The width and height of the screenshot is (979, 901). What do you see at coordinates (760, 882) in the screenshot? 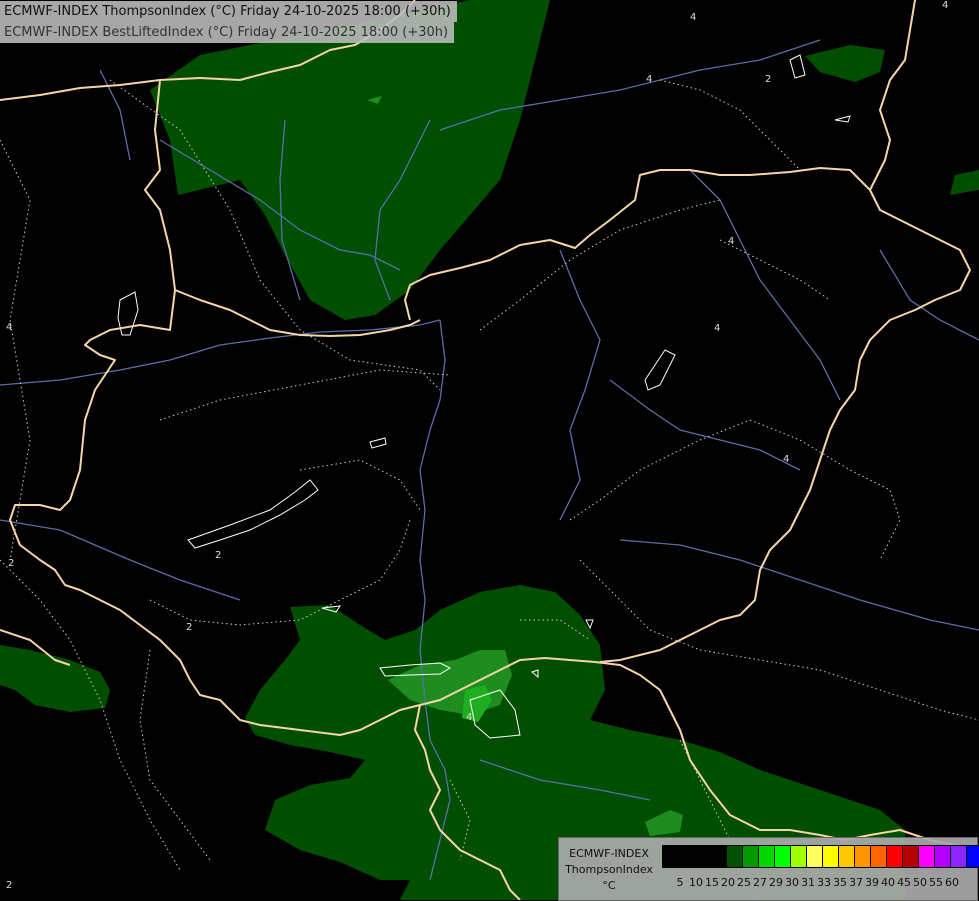
I see `legend-tick-label: 27` at bounding box center [760, 882].